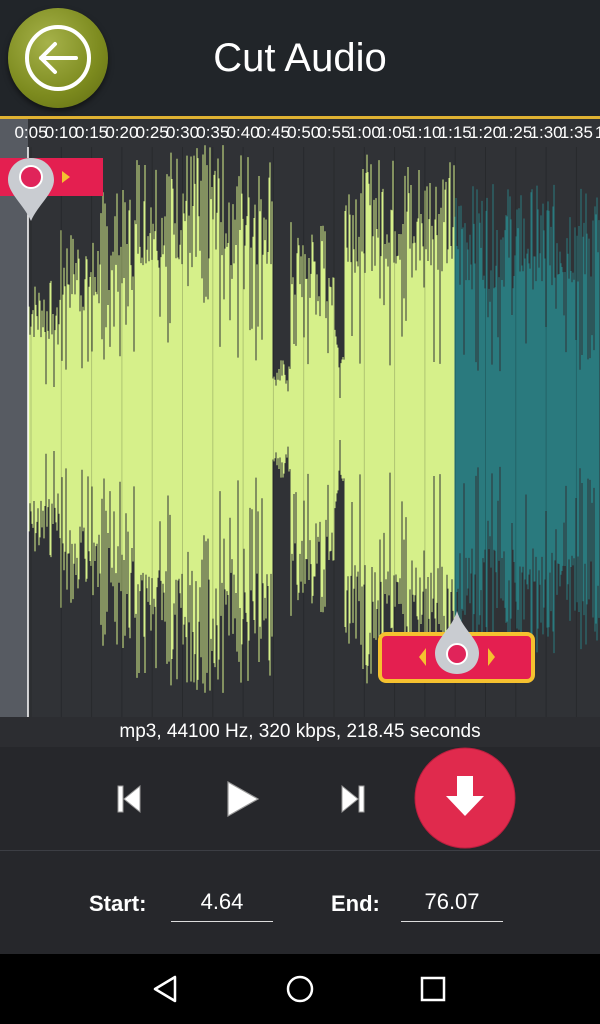 This screenshot has height=1024, width=600. What do you see at coordinates (118, 903) in the screenshot?
I see `start-label: Start:` at bounding box center [118, 903].